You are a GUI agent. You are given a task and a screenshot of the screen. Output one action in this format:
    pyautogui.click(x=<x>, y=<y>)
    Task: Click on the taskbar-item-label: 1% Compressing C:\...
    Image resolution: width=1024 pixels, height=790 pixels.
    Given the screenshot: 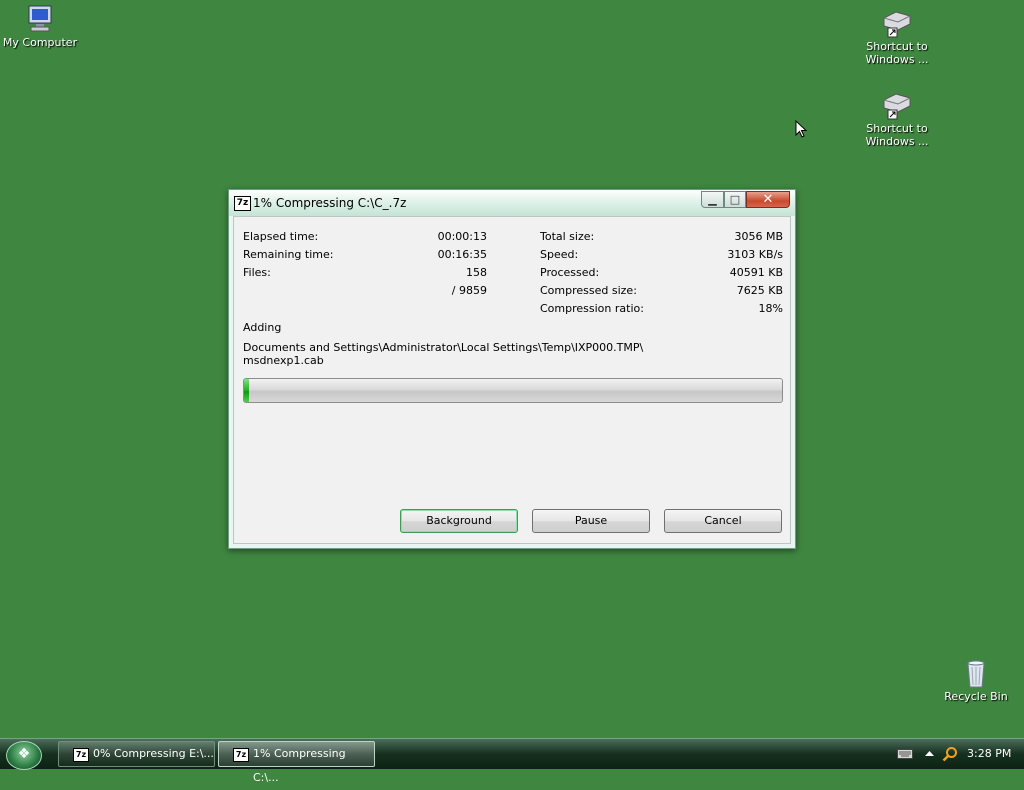 What is the action you would take?
    pyautogui.click(x=299, y=765)
    